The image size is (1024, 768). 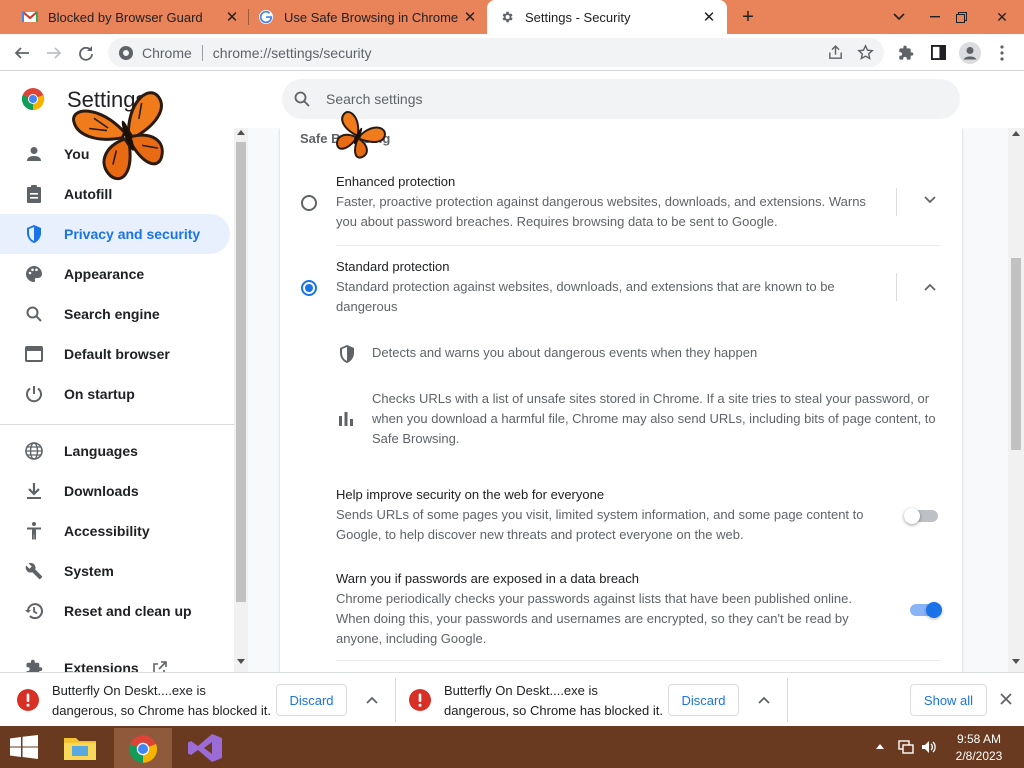 I want to click on sidebar-item-system: System, so click(x=115, y=571).